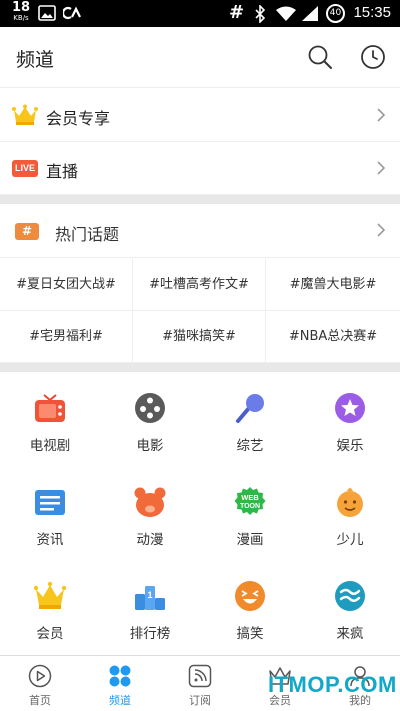 The image size is (400, 711). What do you see at coordinates (150, 446) in the screenshot?
I see `channel-label: 电影` at bounding box center [150, 446].